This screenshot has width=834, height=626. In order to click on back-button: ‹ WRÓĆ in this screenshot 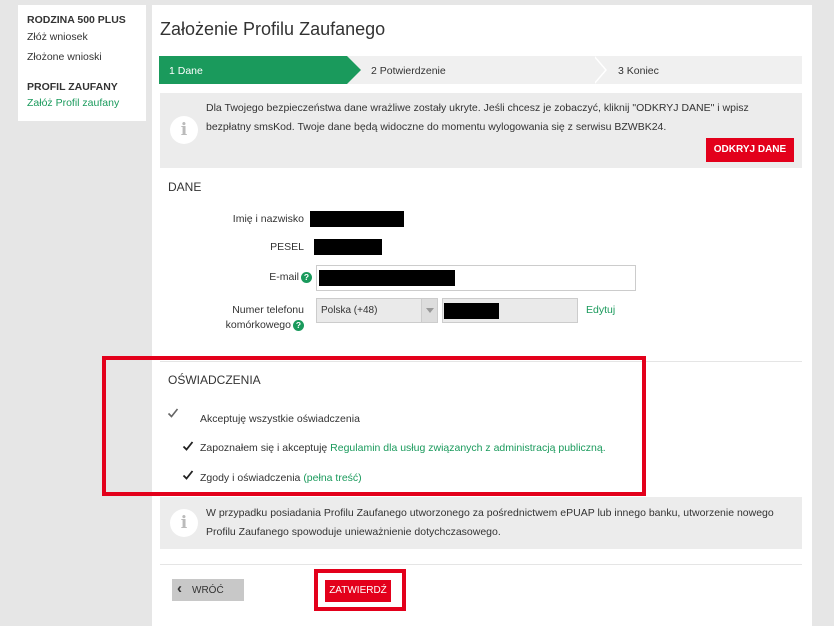, I will do `click(208, 590)`.